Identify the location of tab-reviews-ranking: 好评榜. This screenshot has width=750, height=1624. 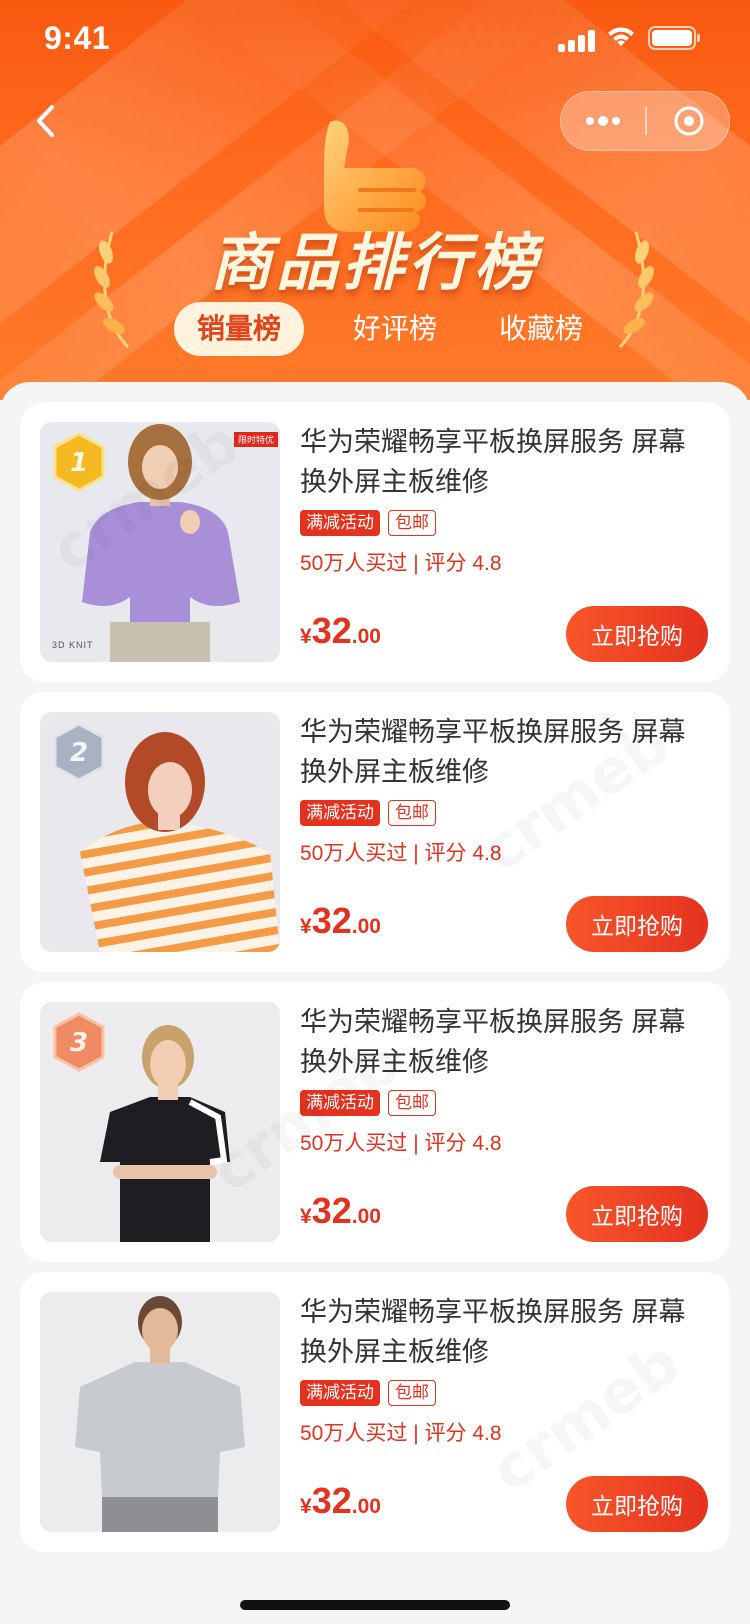
(395, 329).